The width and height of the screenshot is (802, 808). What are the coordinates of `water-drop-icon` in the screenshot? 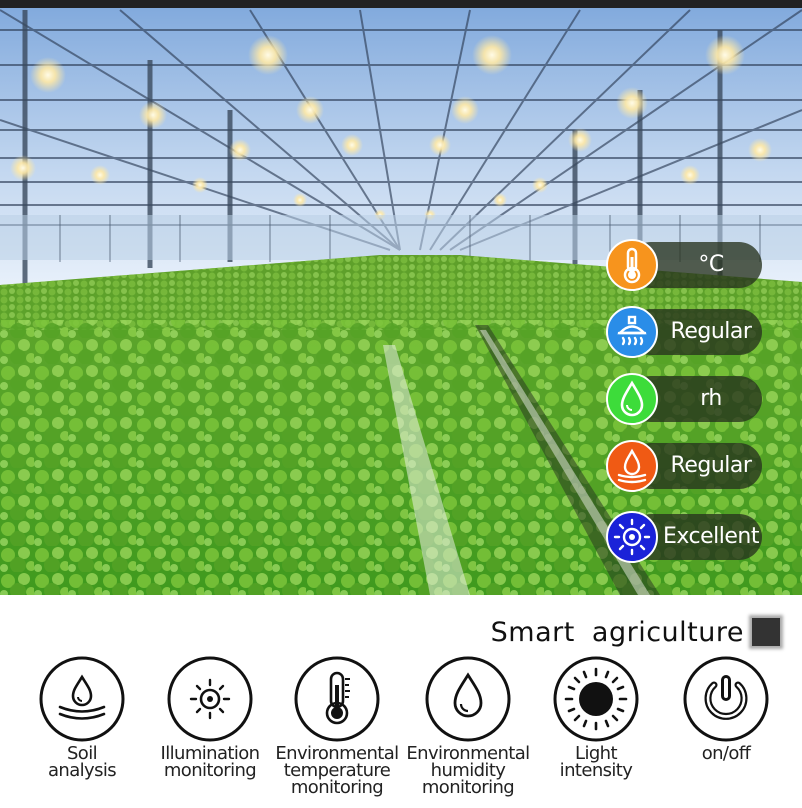 It's located at (632, 399).